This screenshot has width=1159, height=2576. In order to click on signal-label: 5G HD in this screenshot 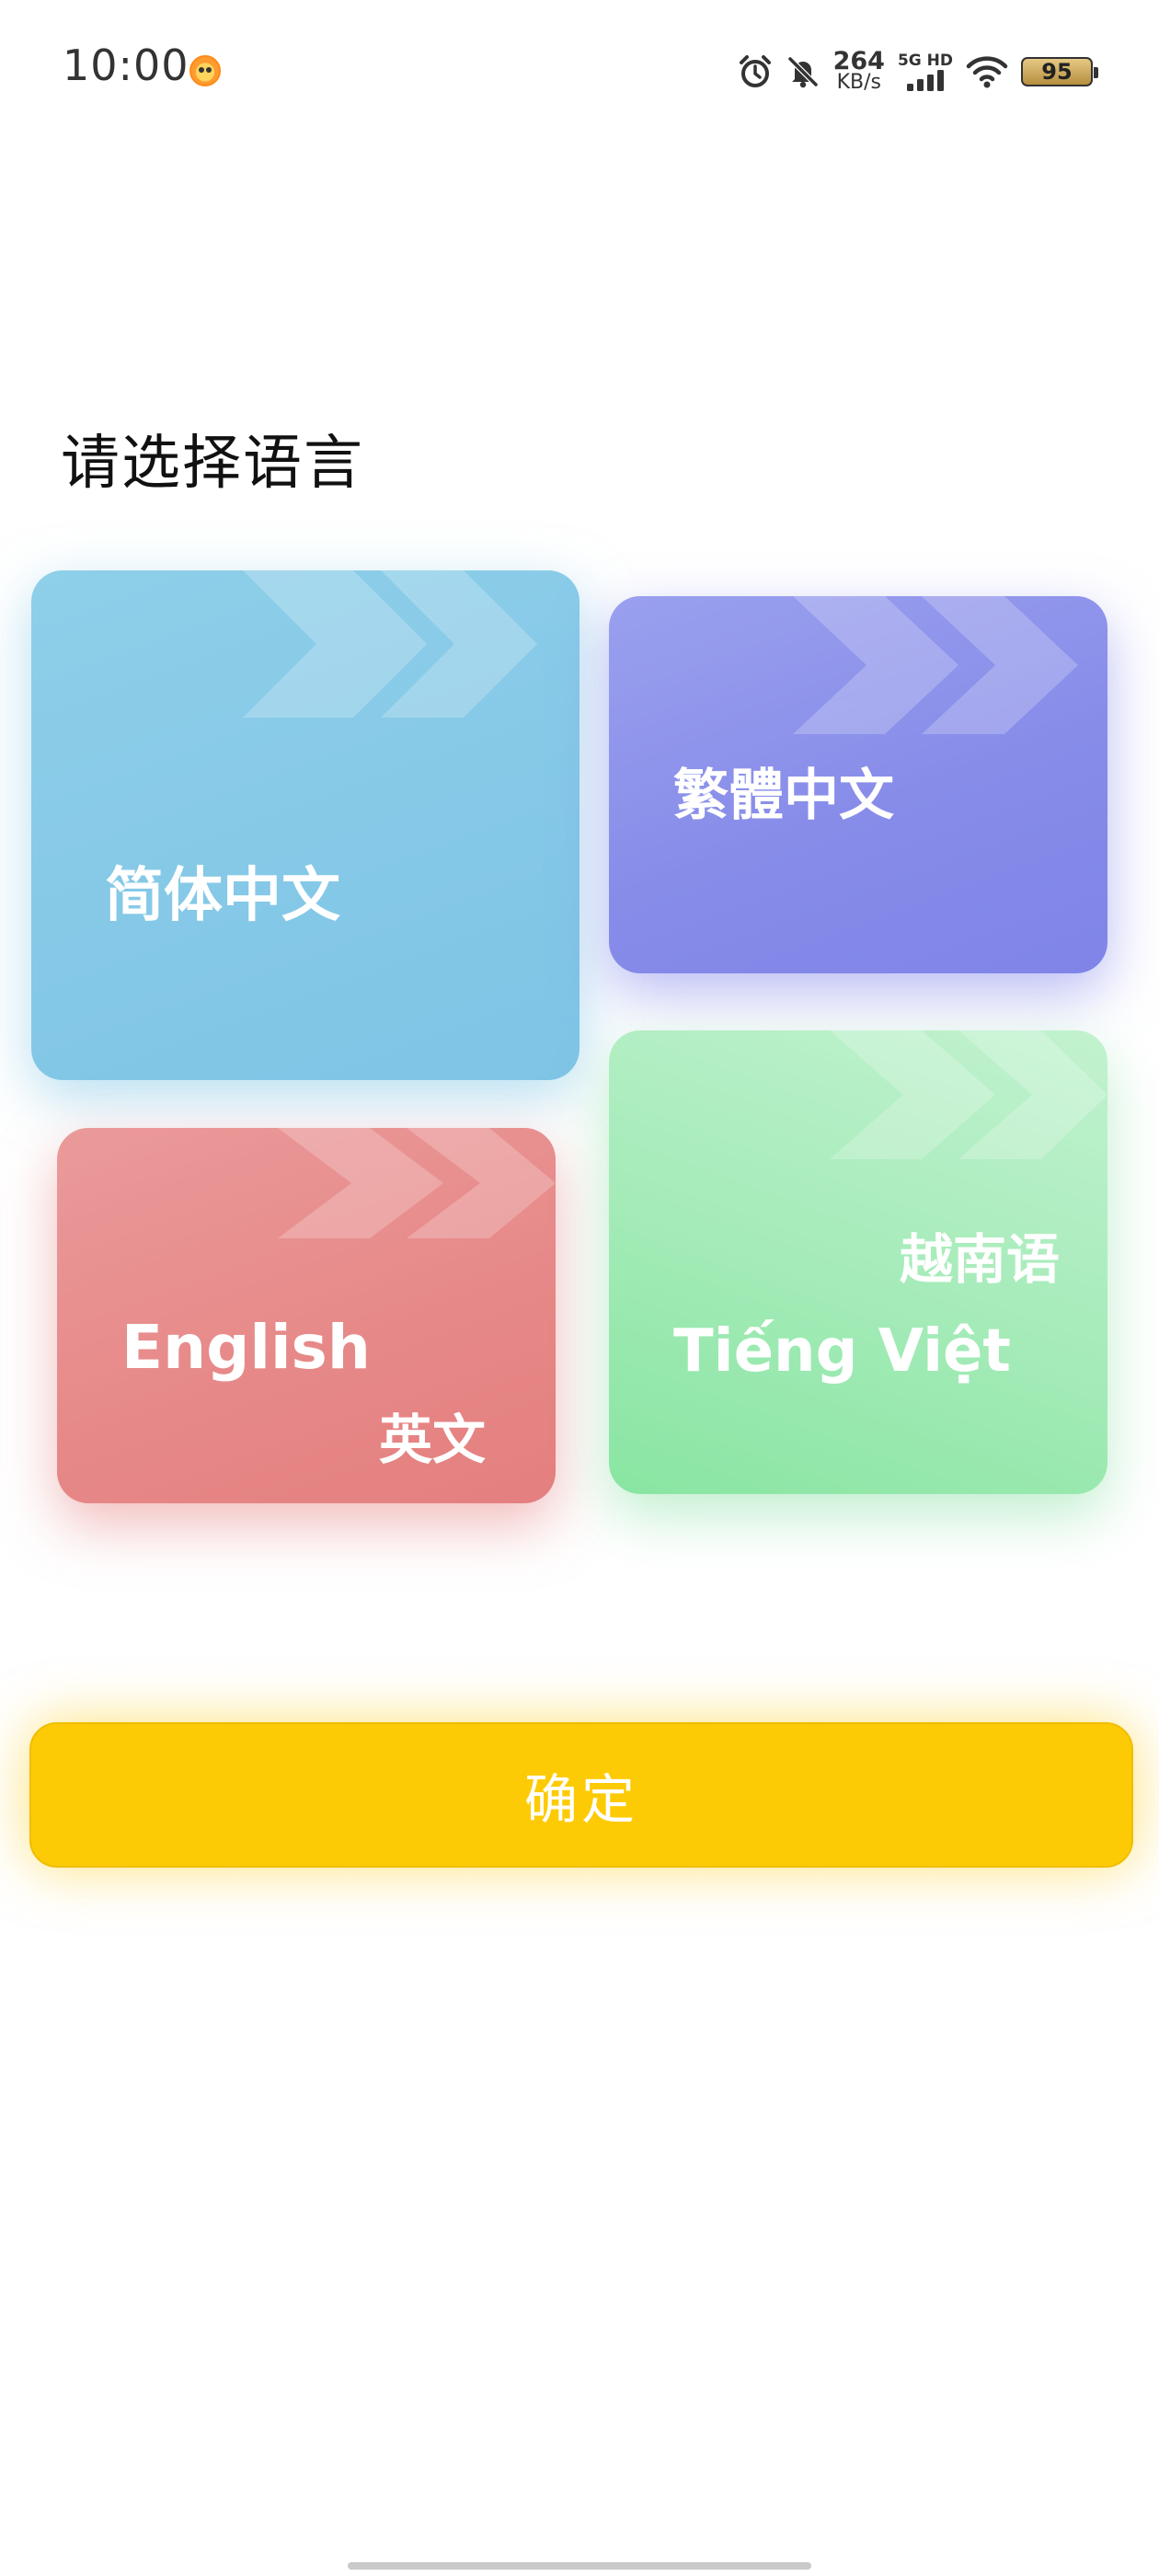, I will do `click(925, 61)`.